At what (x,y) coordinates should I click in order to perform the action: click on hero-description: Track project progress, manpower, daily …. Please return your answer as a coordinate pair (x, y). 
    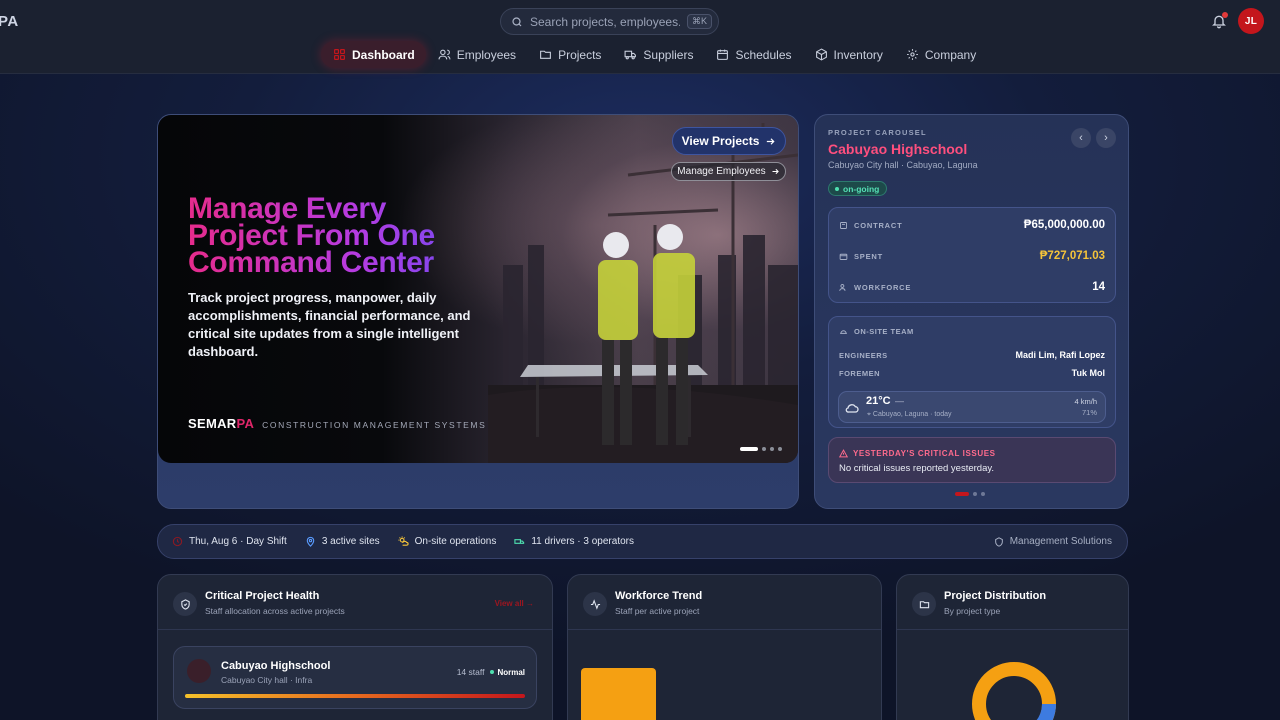
    Looking at the image, I should click on (329, 324).